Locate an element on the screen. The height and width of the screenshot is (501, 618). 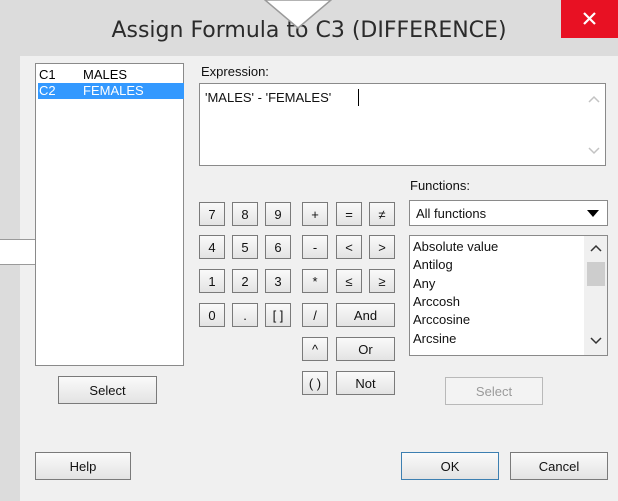
key-parentheses: ( ) is located at coordinates (315, 383).